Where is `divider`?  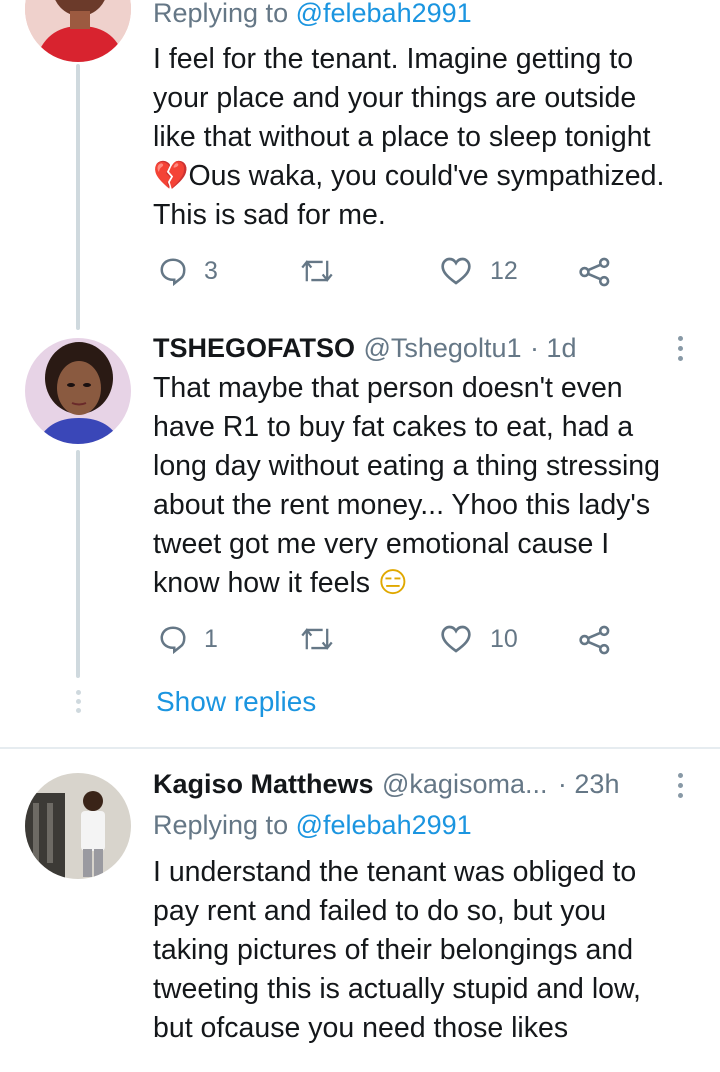
divider is located at coordinates (360, 748).